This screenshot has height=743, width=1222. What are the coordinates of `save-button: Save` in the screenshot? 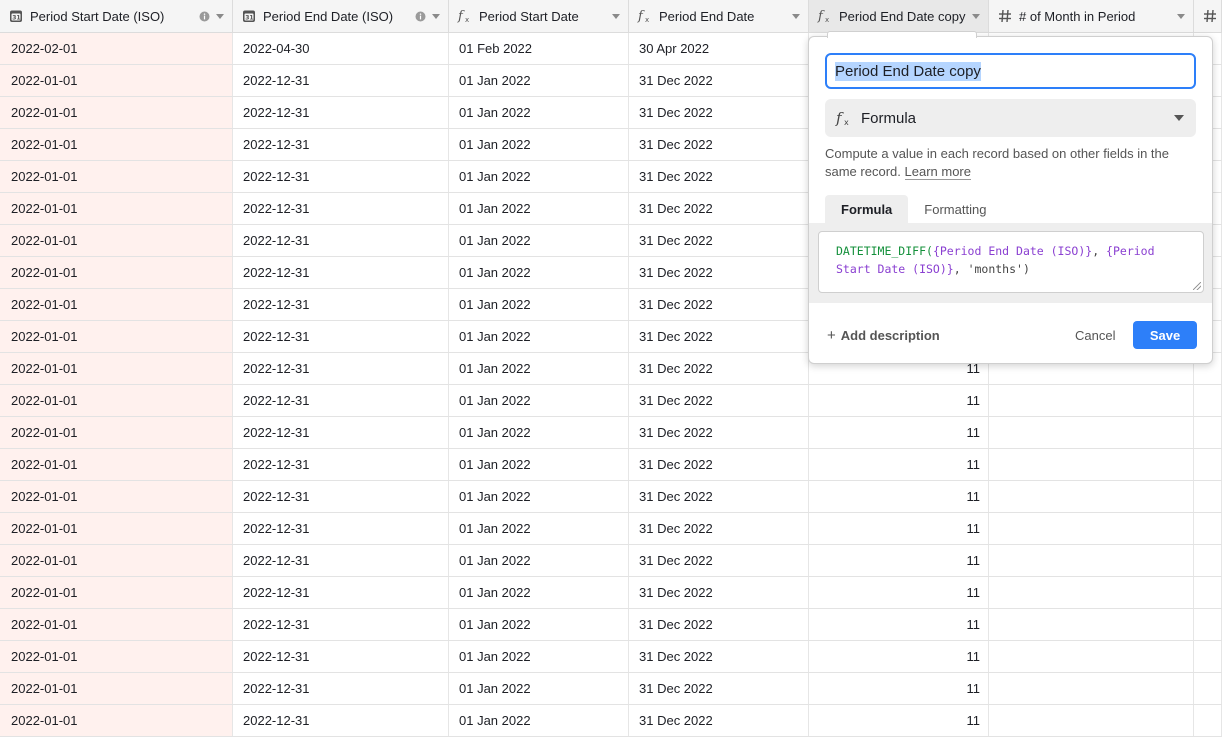 It's located at (1165, 335).